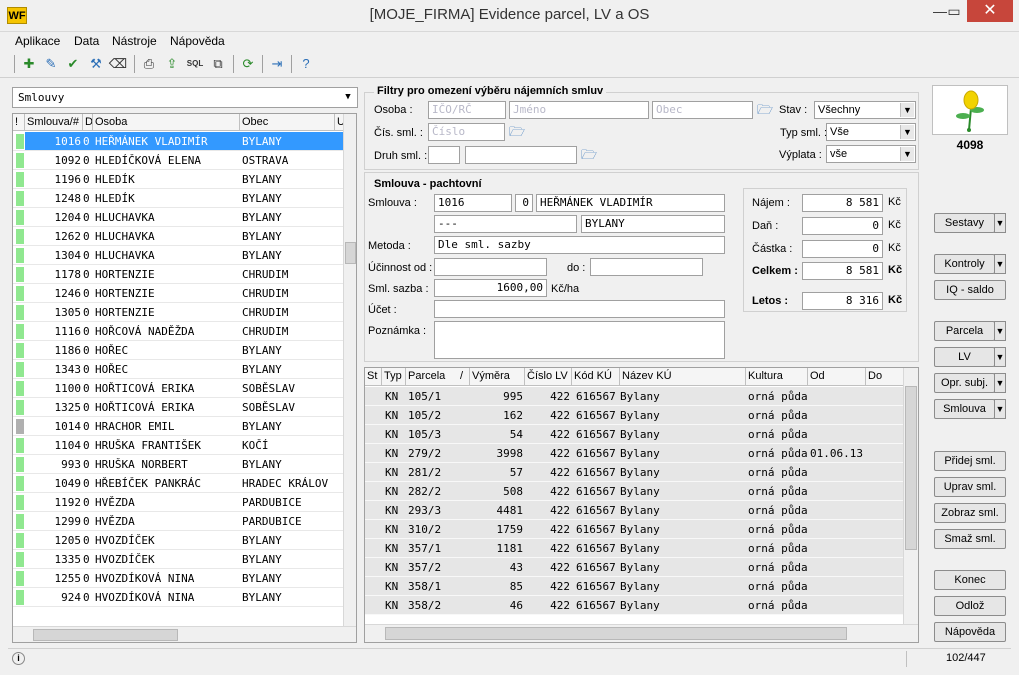 The width and height of the screenshot is (1019, 675). Describe the element at coordinates (970, 290) in the screenshot. I see `iq-saldo-button: IQ - saldo` at that location.